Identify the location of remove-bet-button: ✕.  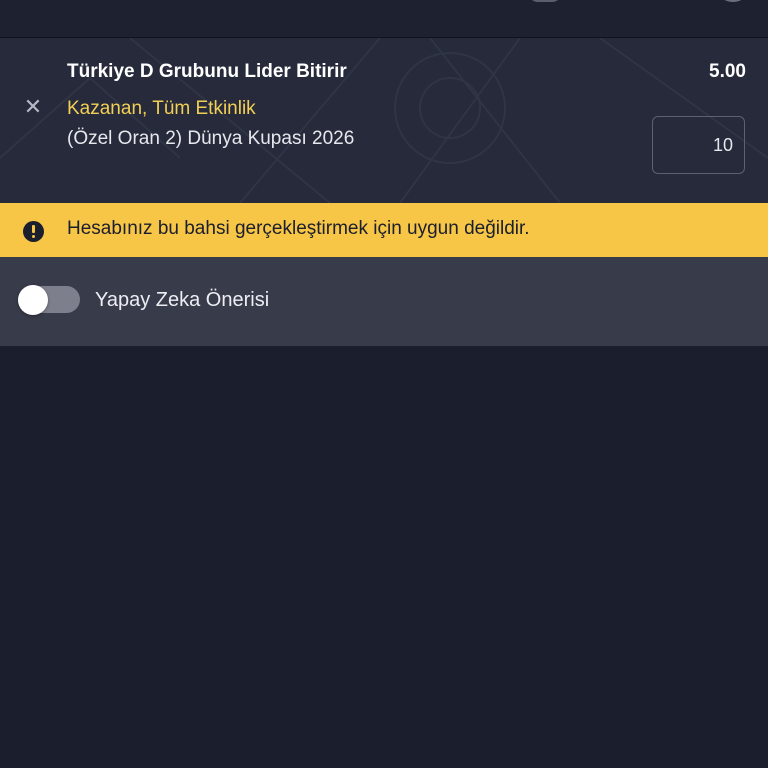
(33, 107).